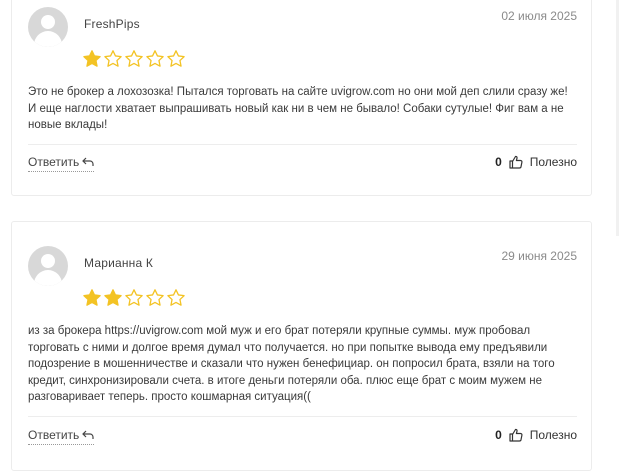 This screenshot has width=619, height=471. I want to click on review-author: Марианна К, so click(119, 263).